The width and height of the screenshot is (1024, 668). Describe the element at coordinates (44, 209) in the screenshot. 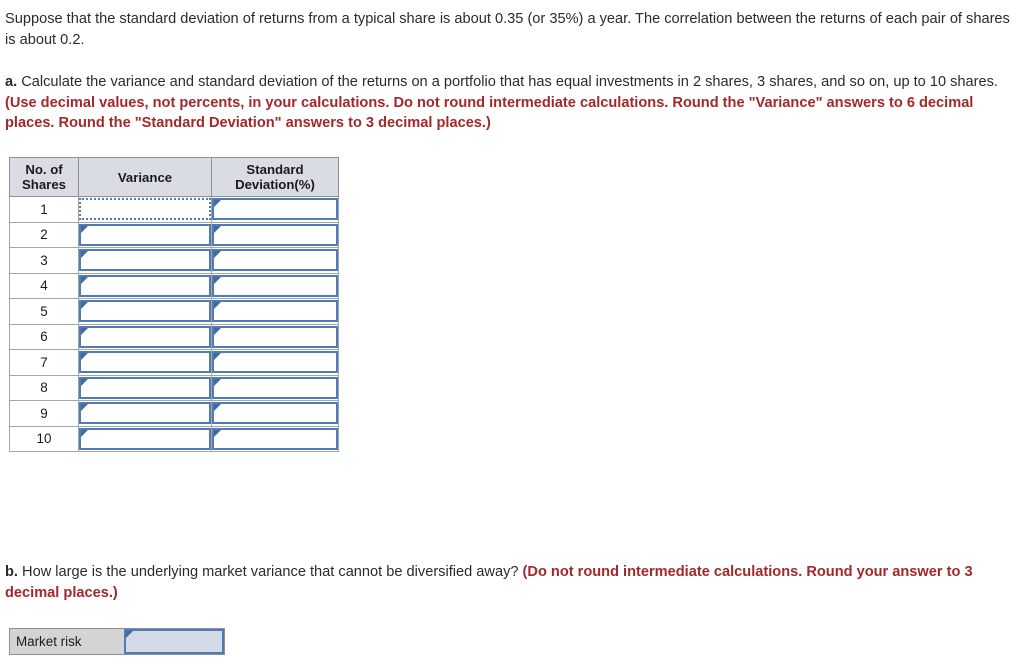

I see `row-shares-count: 1` at that location.